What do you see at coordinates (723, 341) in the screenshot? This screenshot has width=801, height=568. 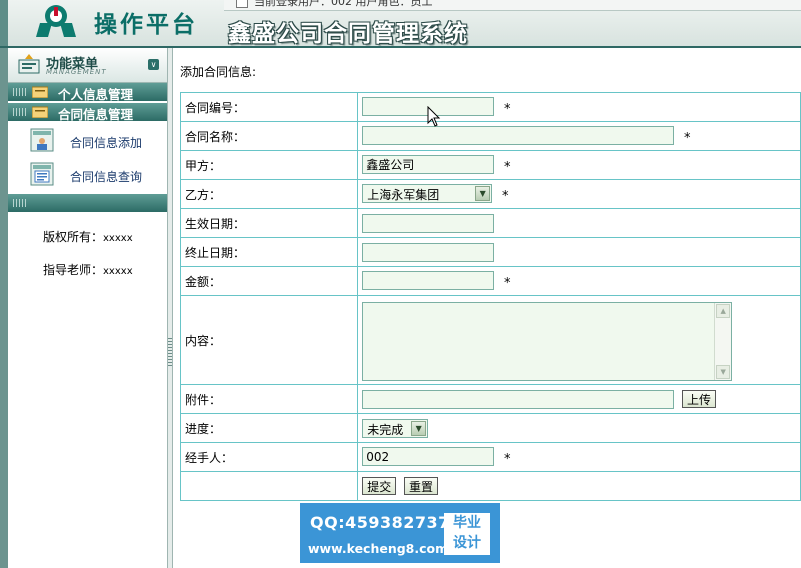 I see `content-scrollbar: ▲ ▼` at bounding box center [723, 341].